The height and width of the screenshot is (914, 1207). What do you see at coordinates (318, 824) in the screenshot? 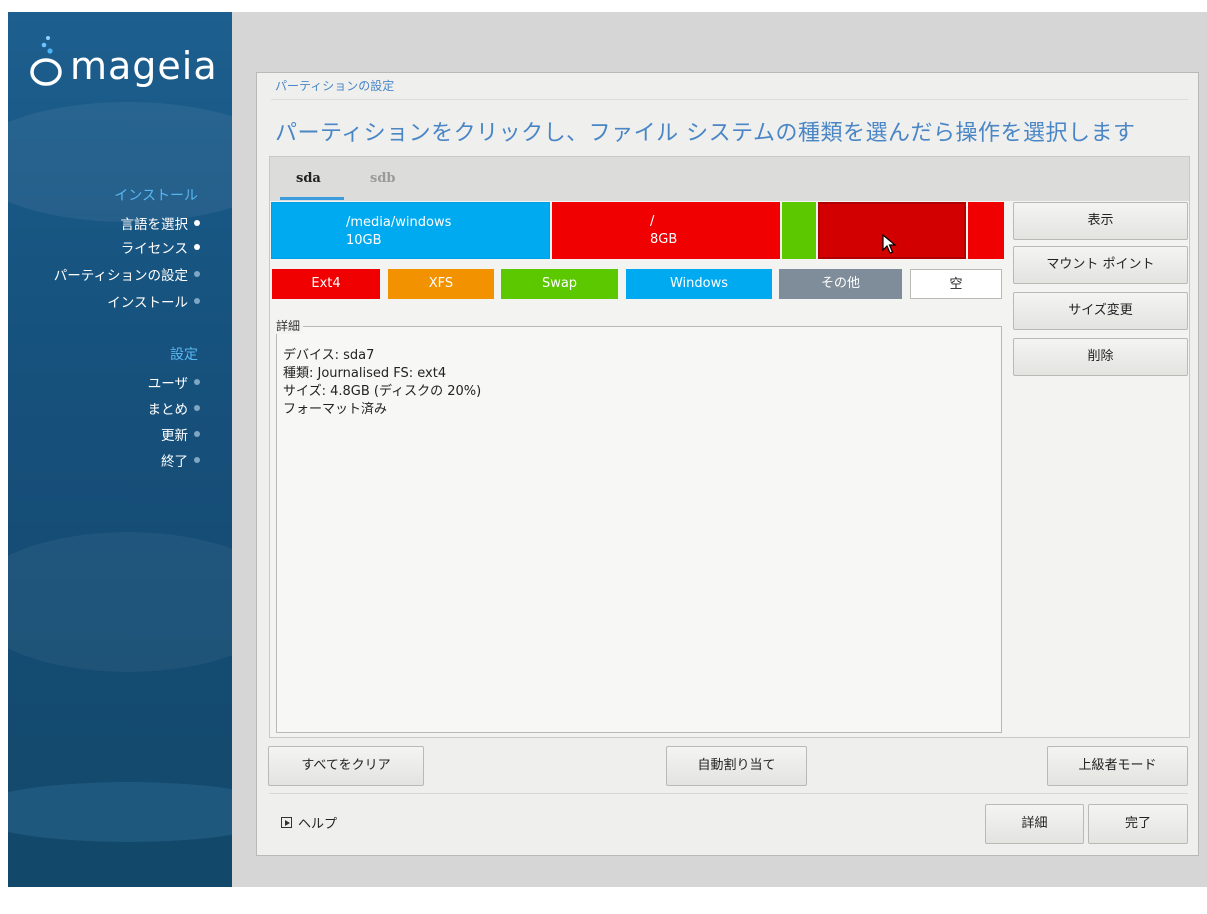
I see `help-label: ヘルプ` at bounding box center [318, 824].